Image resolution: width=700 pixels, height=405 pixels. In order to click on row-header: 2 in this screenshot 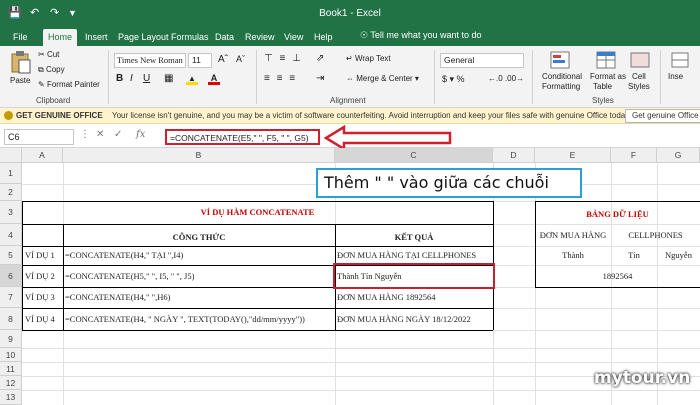, I will do `click(11, 192)`.